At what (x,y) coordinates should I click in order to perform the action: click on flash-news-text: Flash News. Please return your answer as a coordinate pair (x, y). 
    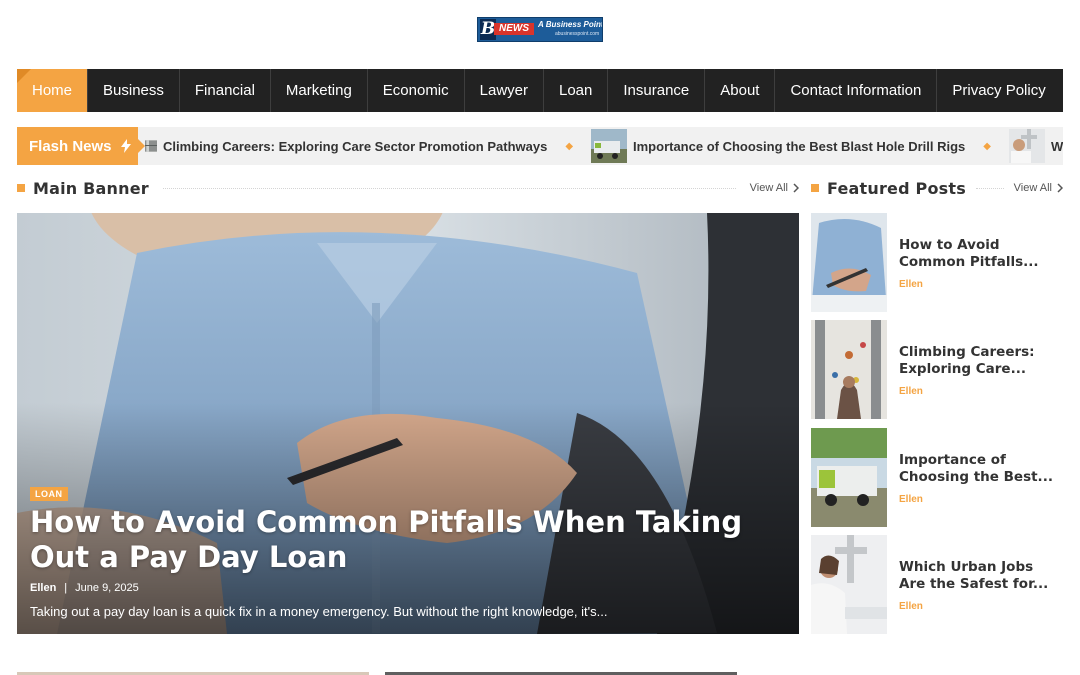
    Looking at the image, I should click on (70, 146).